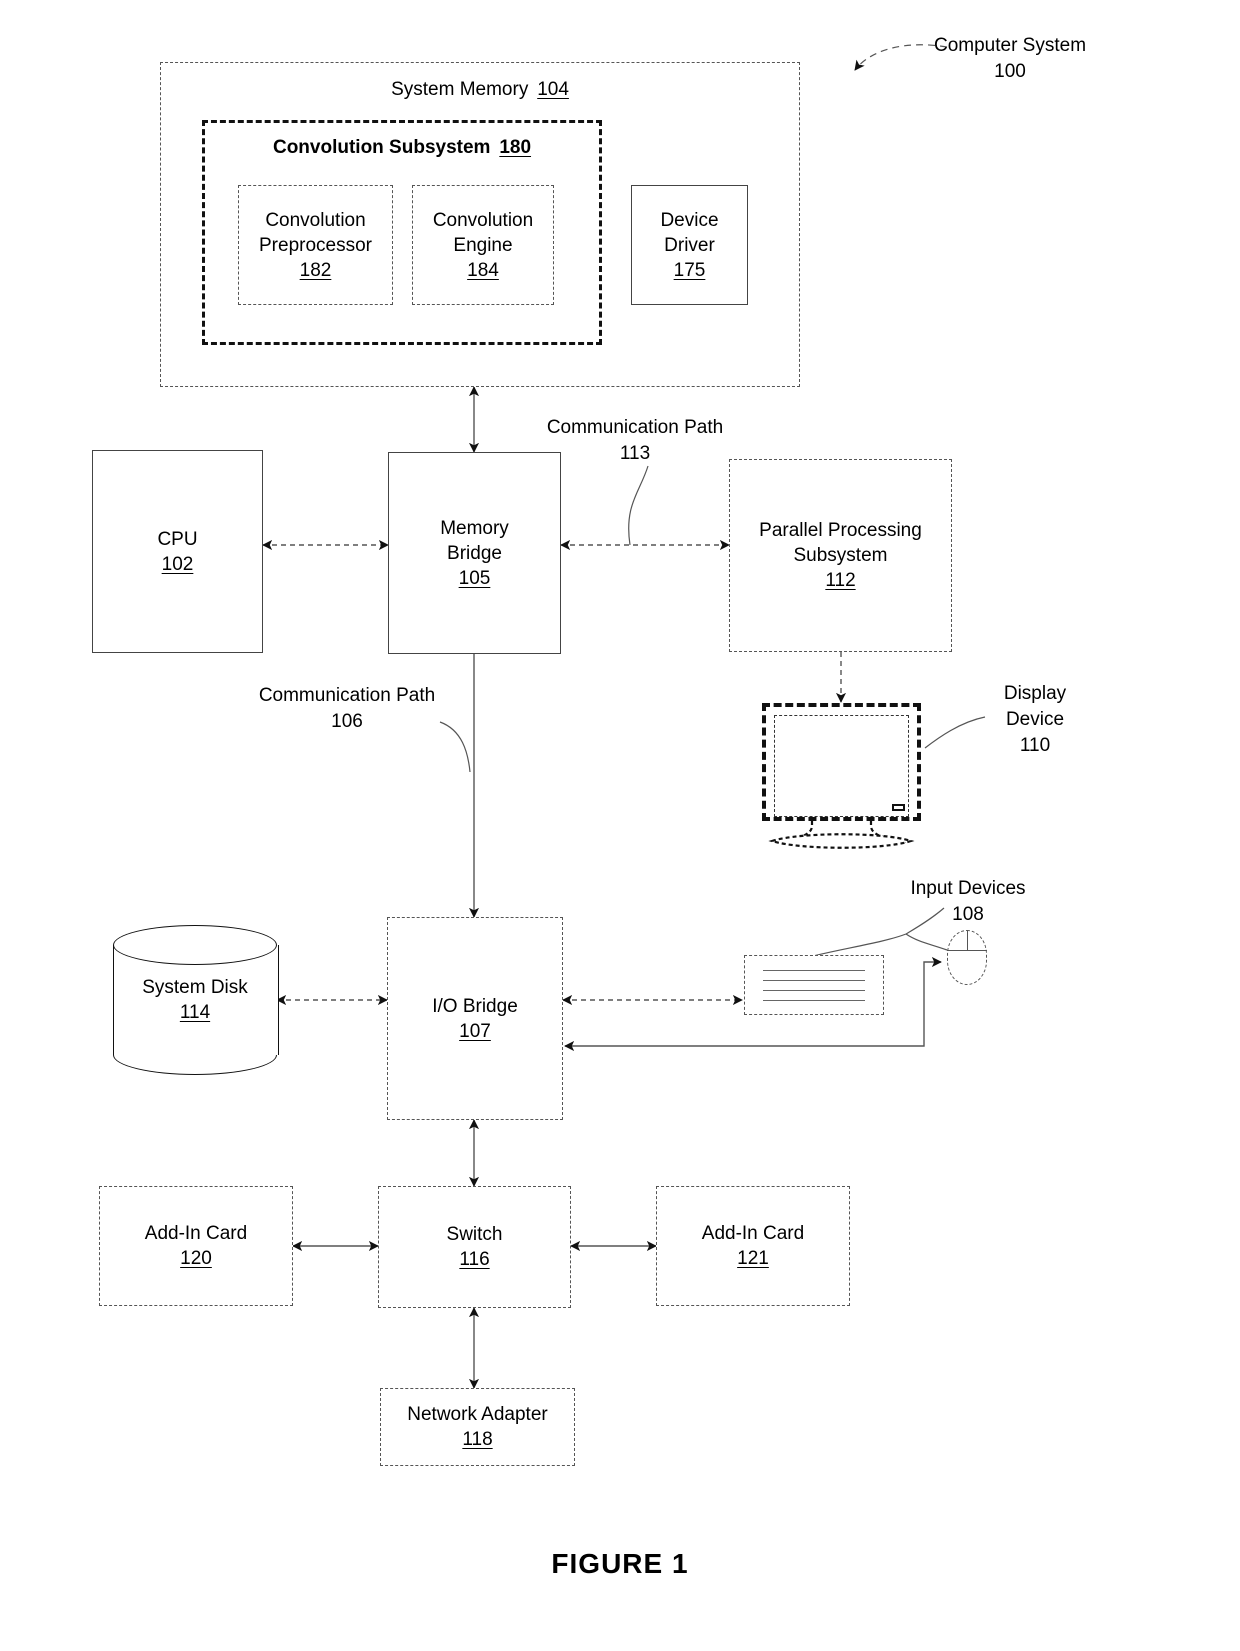 The image size is (1240, 1651). Describe the element at coordinates (689, 245) in the screenshot. I see `device-driver-box: Device Driver 175` at that location.